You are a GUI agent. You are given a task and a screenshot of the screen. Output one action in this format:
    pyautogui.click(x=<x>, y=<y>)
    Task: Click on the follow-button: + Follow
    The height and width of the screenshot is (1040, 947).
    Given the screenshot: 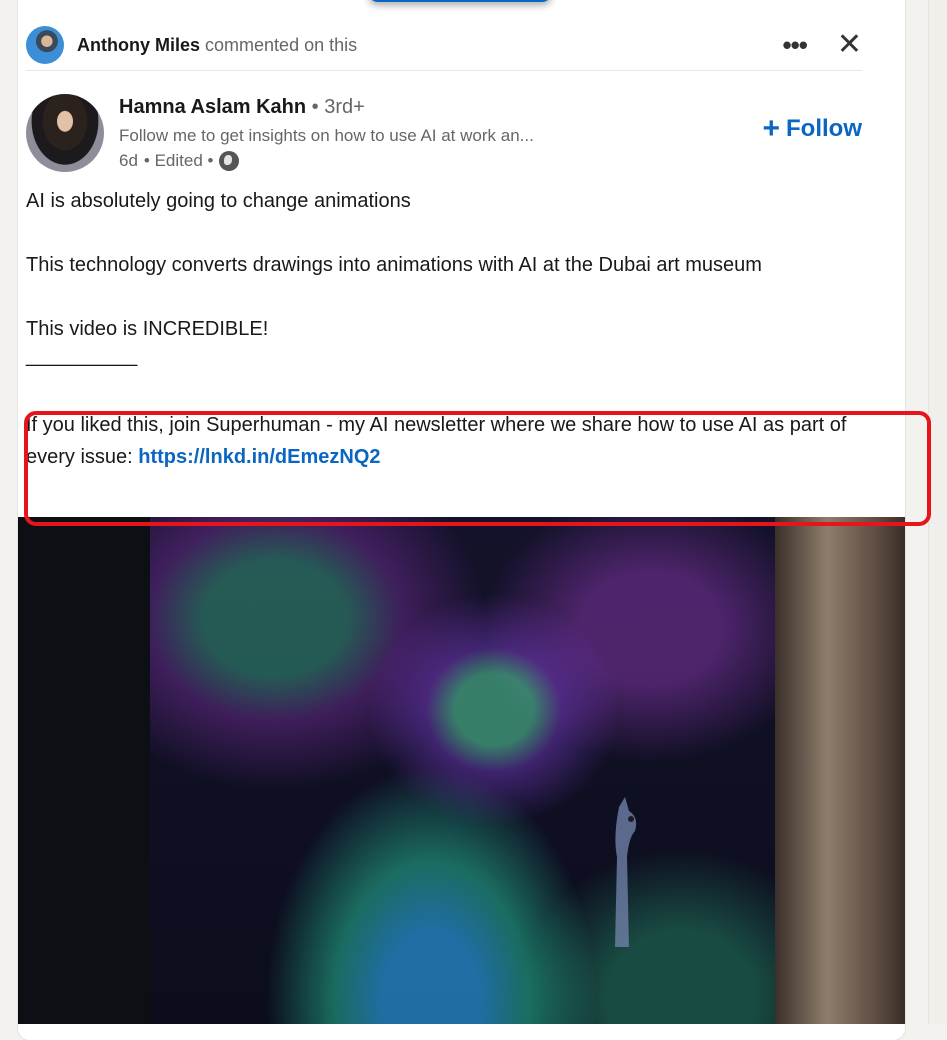 What is the action you would take?
    pyautogui.click(x=812, y=129)
    